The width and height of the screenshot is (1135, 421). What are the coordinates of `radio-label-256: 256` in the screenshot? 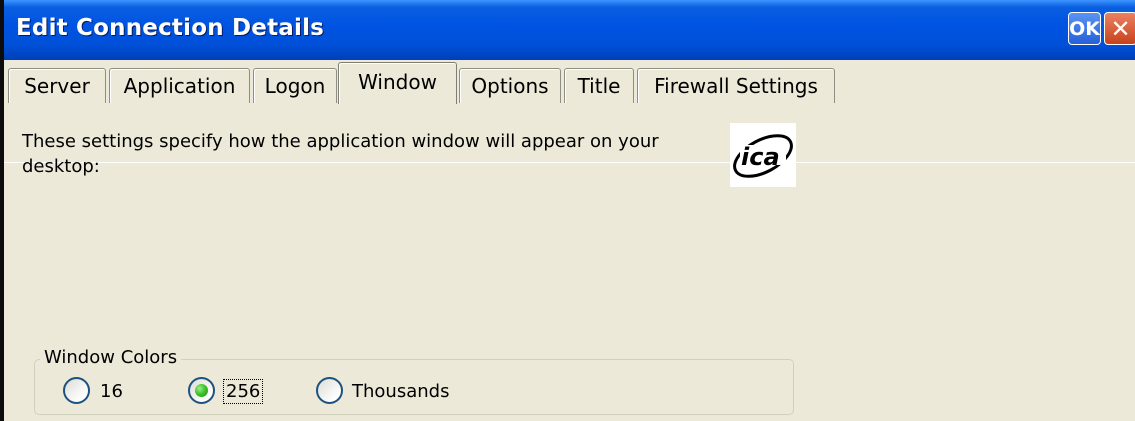 It's located at (243, 391).